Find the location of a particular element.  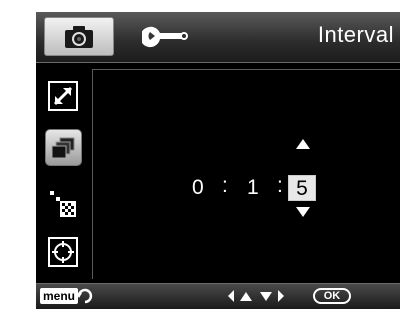

sidebar-item-focus is located at coordinates (63, 252).